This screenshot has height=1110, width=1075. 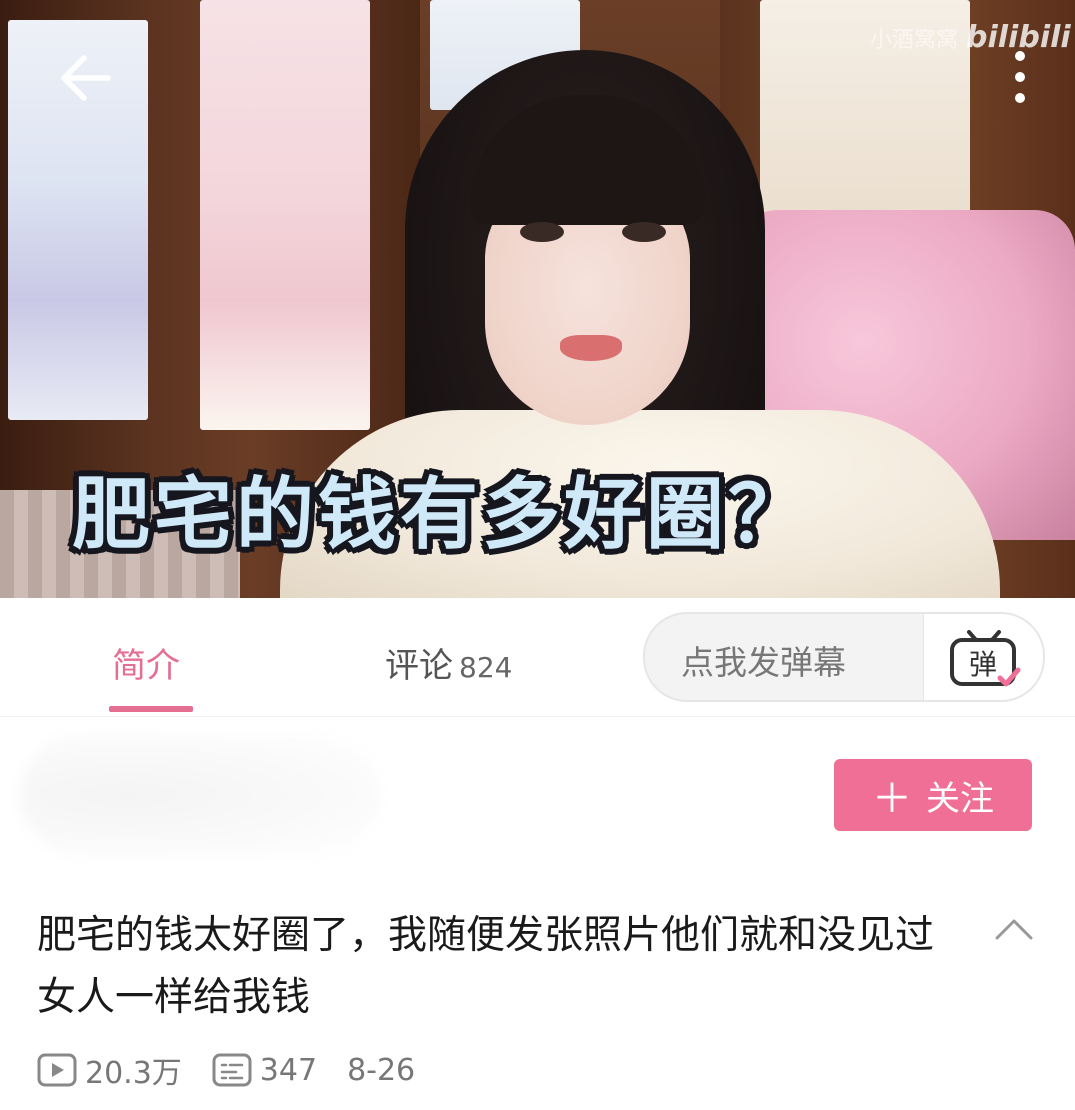 I want to click on publish-date: 8-26, so click(x=381, y=1070).